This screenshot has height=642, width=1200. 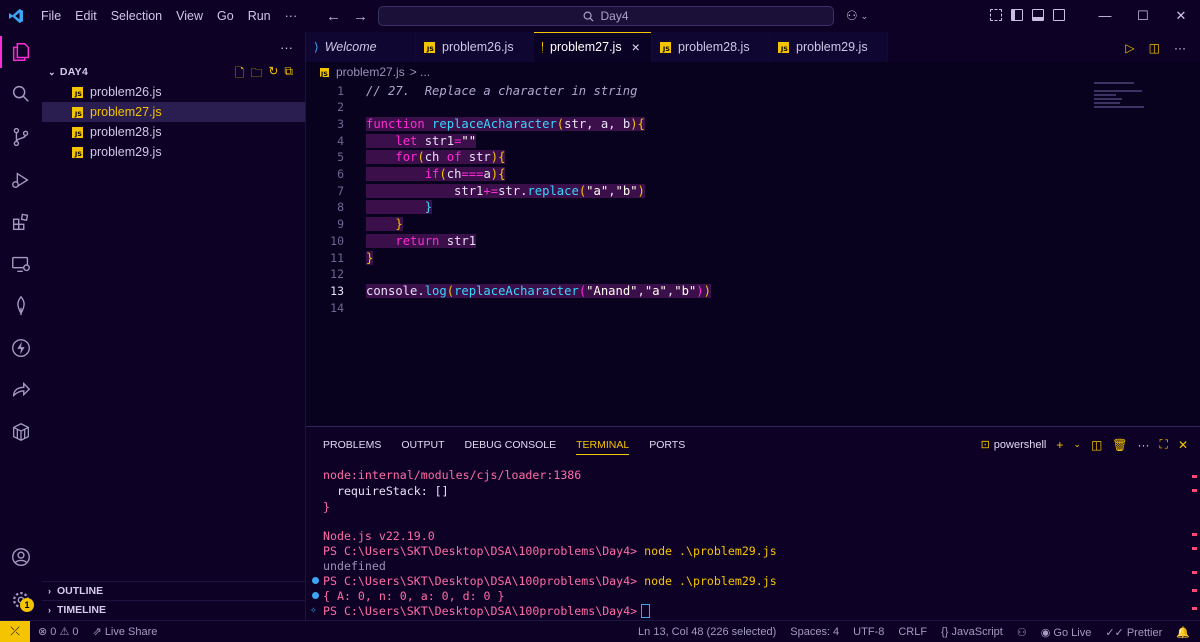 What do you see at coordinates (291, 16) in the screenshot?
I see `menu-more: ···` at bounding box center [291, 16].